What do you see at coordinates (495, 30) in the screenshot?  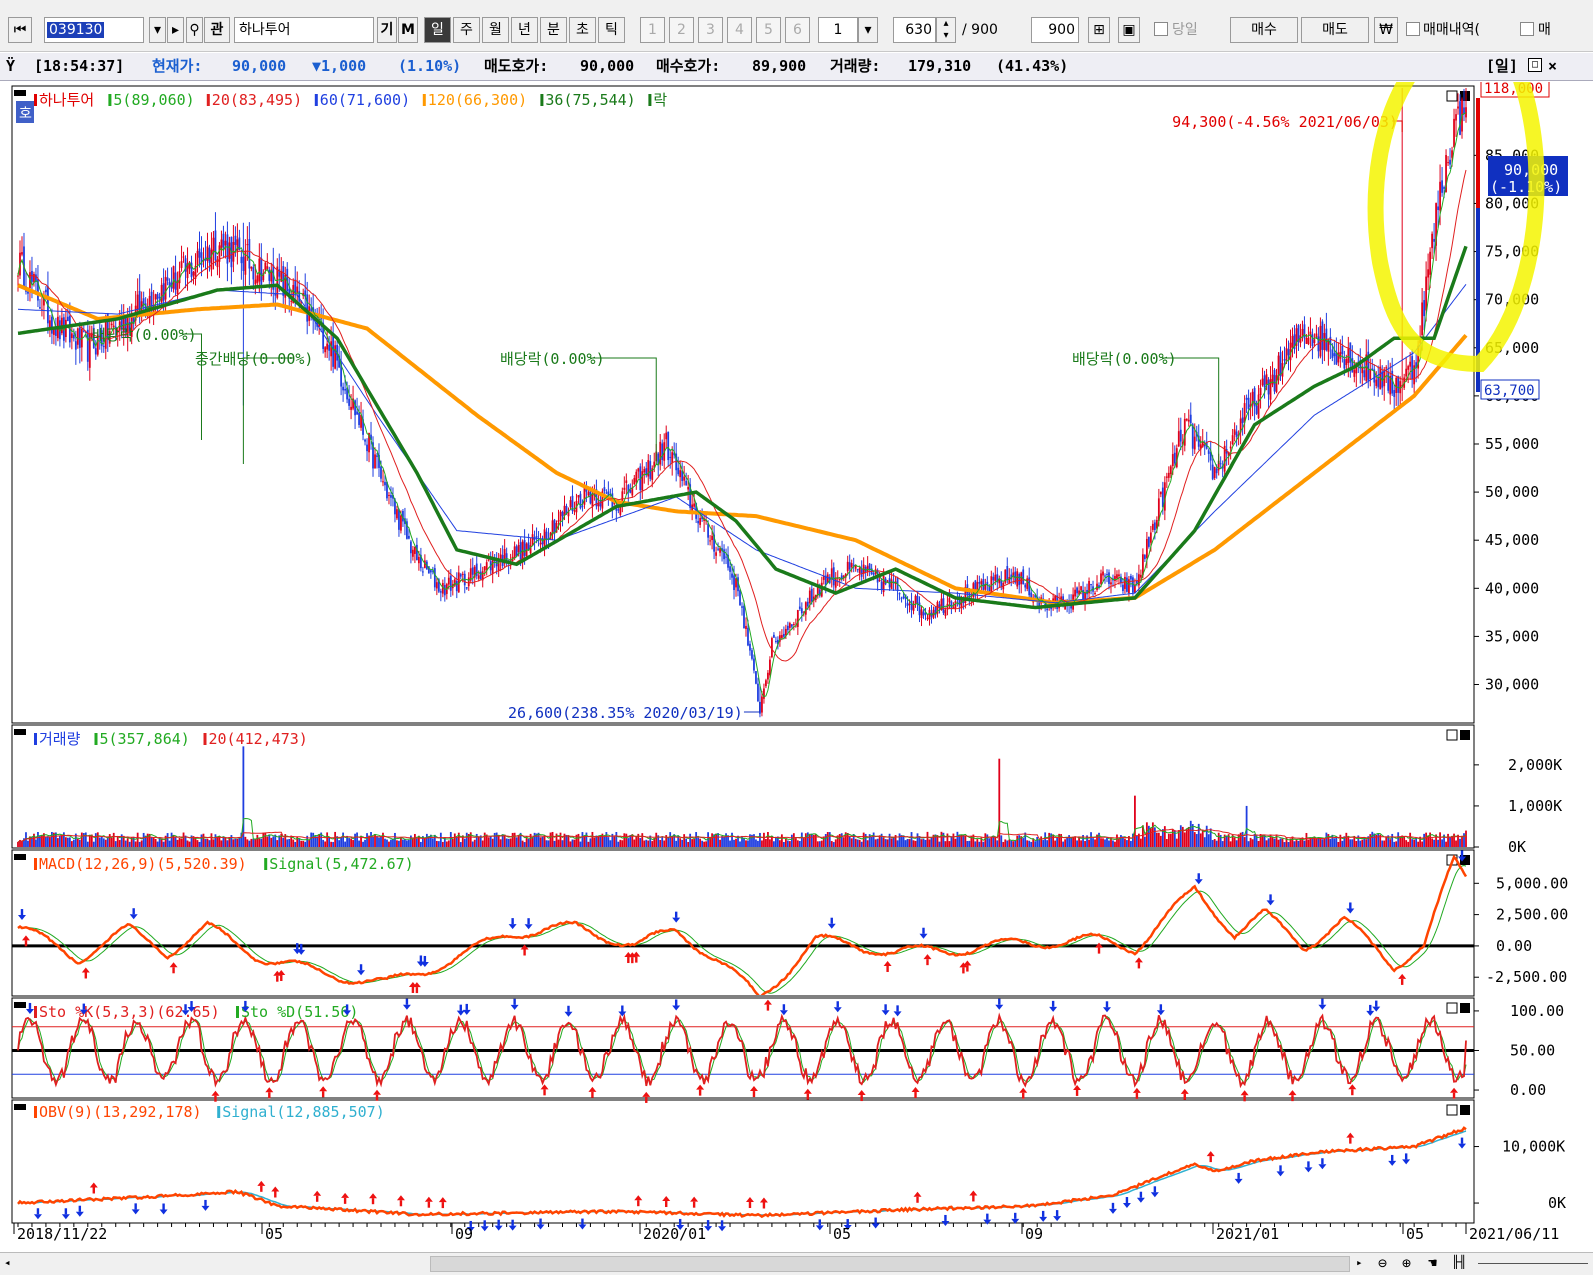 I see `period-tab-2: 월` at bounding box center [495, 30].